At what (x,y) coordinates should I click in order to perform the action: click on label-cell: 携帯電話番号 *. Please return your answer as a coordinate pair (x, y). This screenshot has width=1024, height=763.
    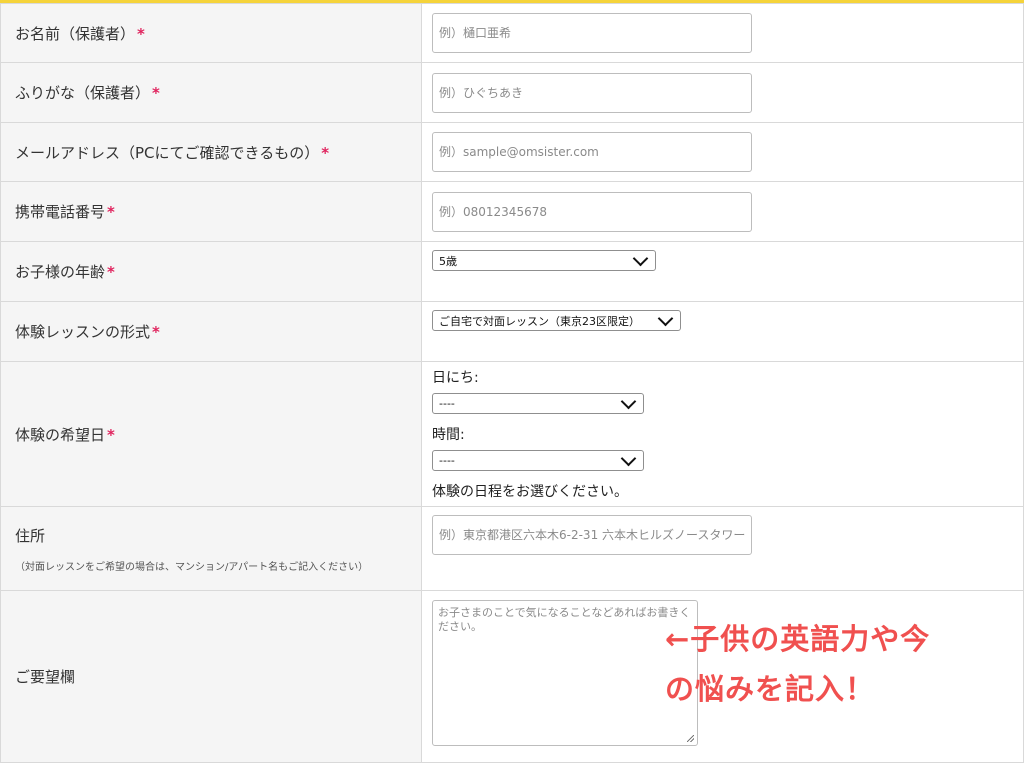
    Looking at the image, I should click on (211, 211).